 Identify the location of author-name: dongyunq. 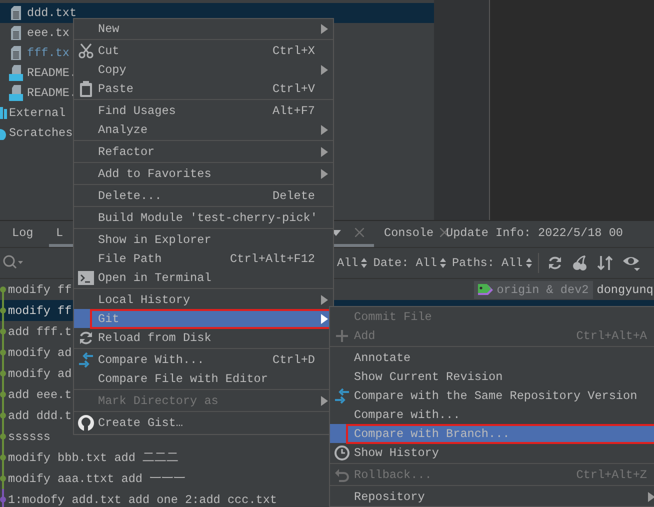
(625, 289).